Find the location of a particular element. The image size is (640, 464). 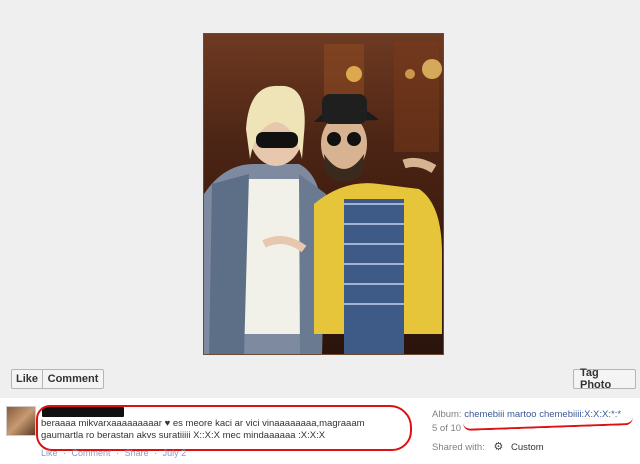

privacy-value: Custom is located at coordinates (527, 447).